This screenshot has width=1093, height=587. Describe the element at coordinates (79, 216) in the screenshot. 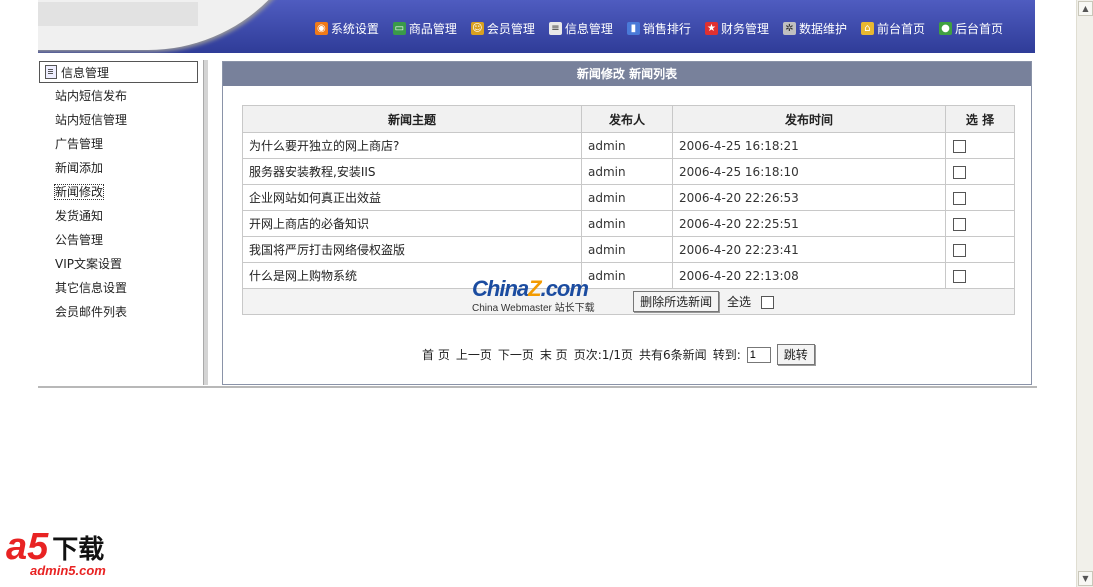

I see `sidebar-item-label: 发货通知` at that location.